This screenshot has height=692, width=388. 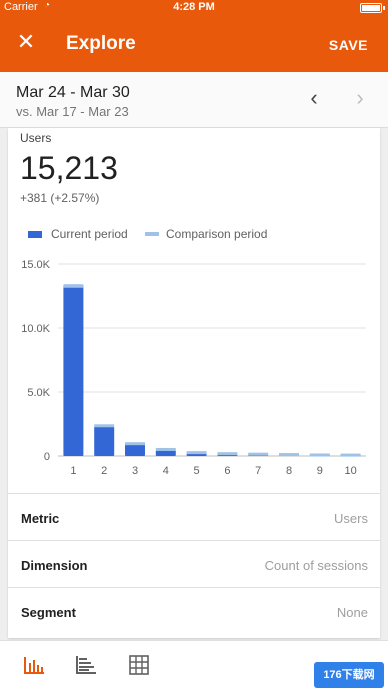 What do you see at coordinates (349, 675) in the screenshot?
I see `watermark-logo: 176下载网` at bounding box center [349, 675].